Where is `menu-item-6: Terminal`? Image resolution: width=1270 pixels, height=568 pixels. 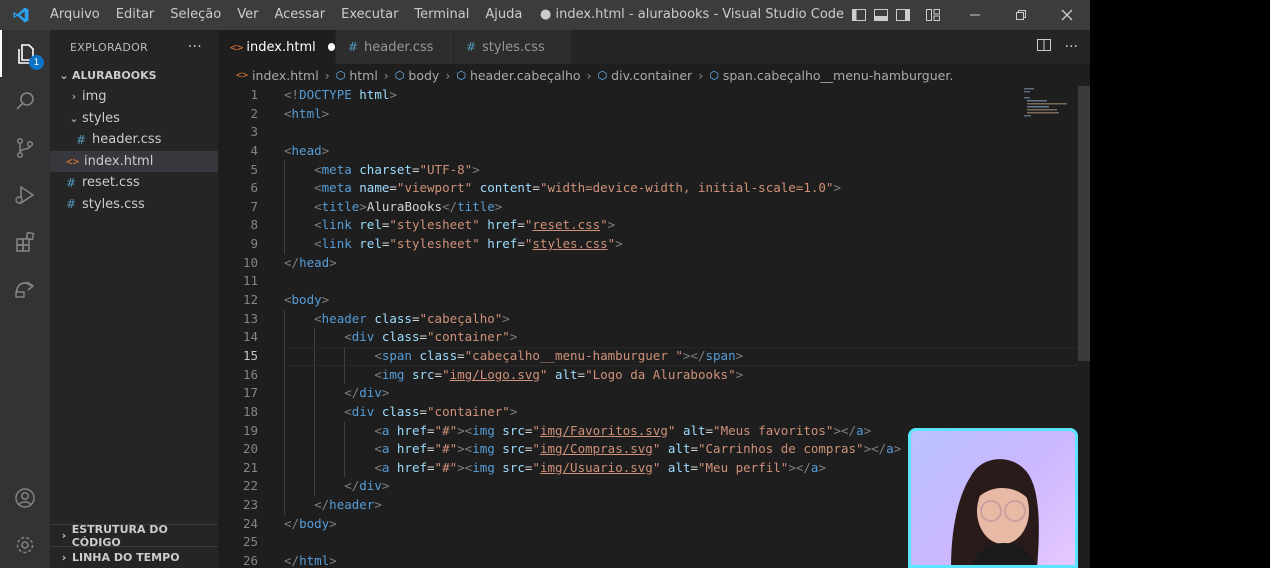 menu-item-6: Terminal is located at coordinates (441, 15).